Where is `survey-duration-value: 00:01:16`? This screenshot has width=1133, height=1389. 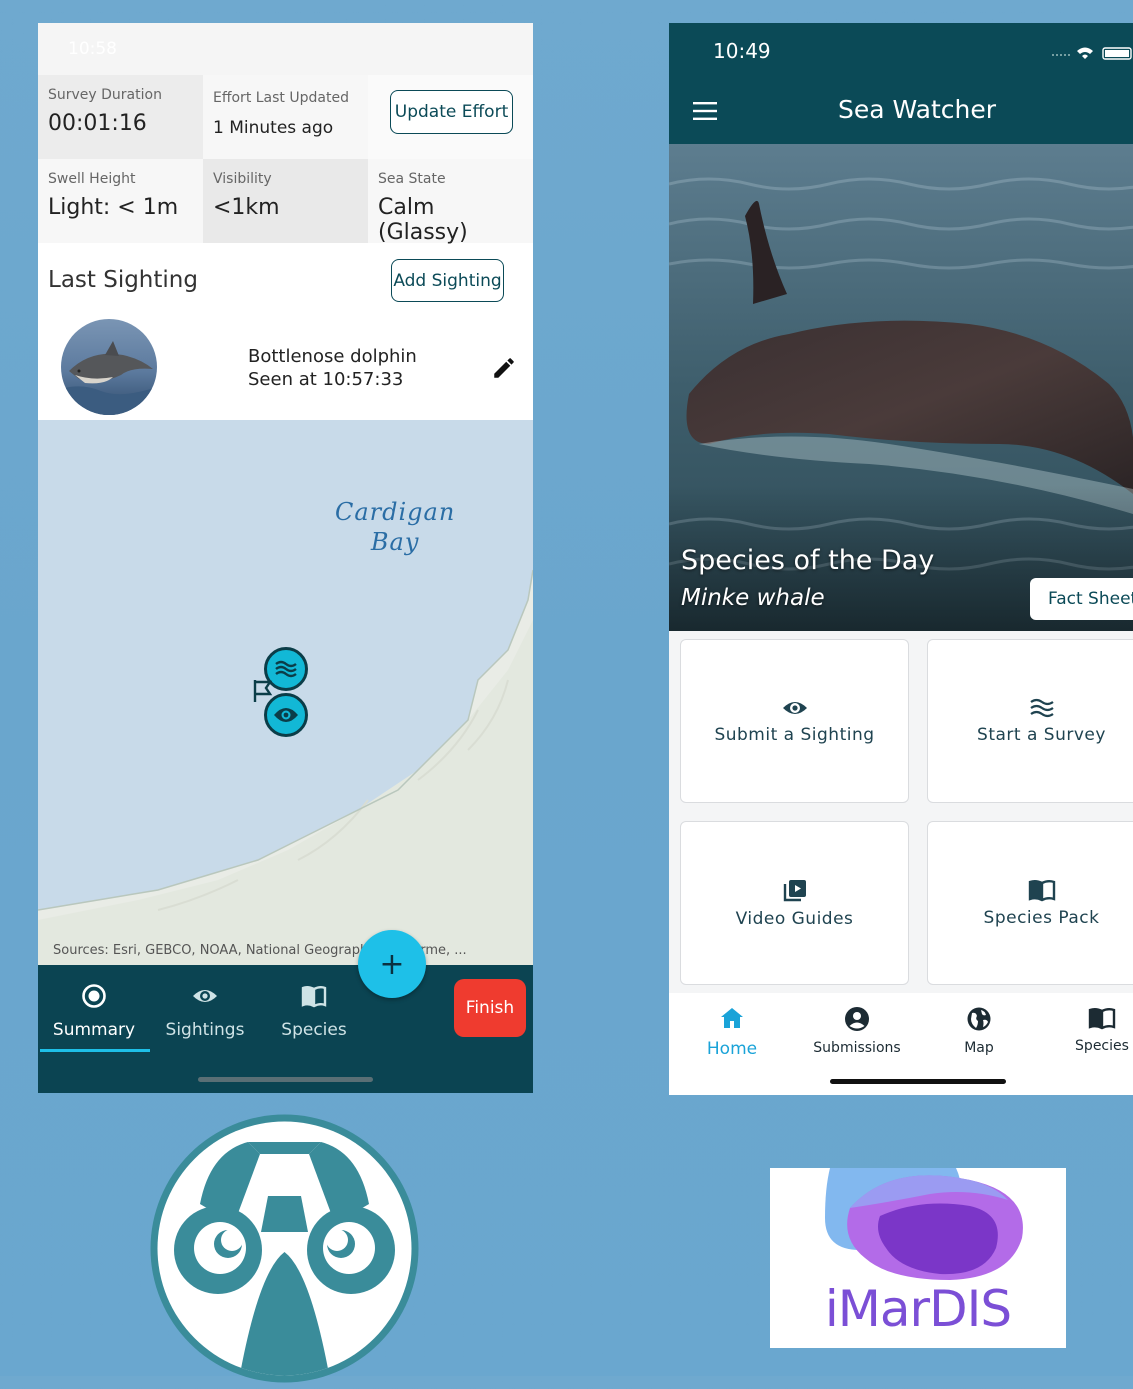 survey-duration-value: 00:01:16 is located at coordinates (97, 123).